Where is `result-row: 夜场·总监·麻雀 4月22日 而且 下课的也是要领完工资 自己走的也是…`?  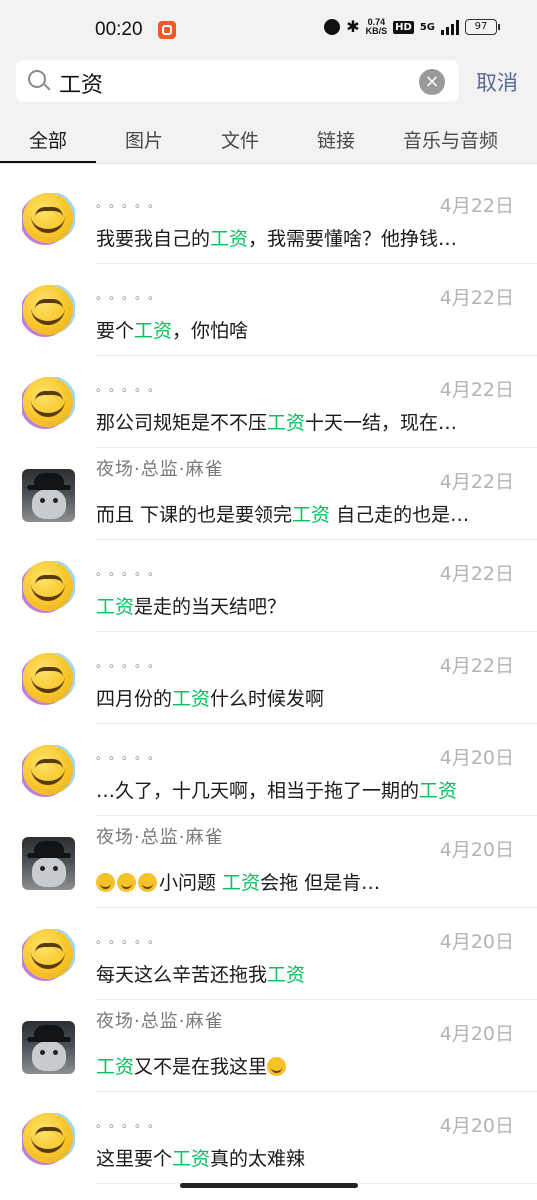 result-row: 夜场·总监·麻雀 4月22日 而且 下课的也是要领完工资 自己走的也是… is located at coordinates (268, 494).